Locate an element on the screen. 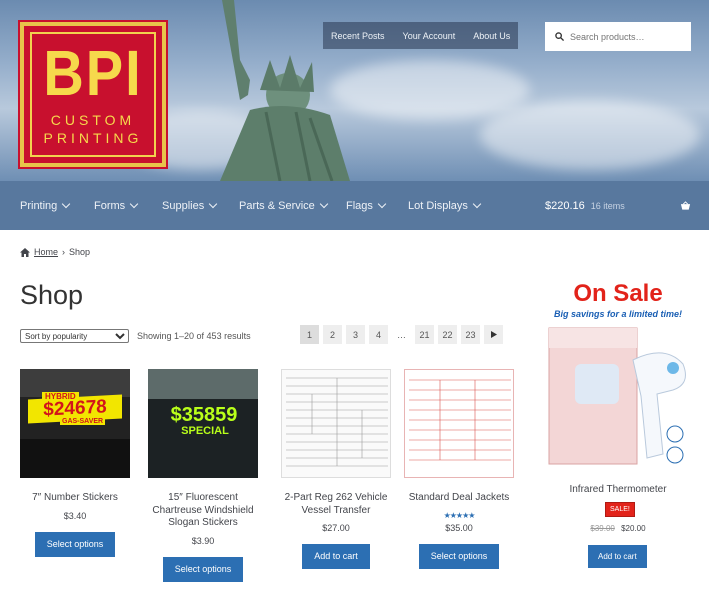  product-image: $24678 HYBRID GAS-SAVER is located at coordinates (75, 423).